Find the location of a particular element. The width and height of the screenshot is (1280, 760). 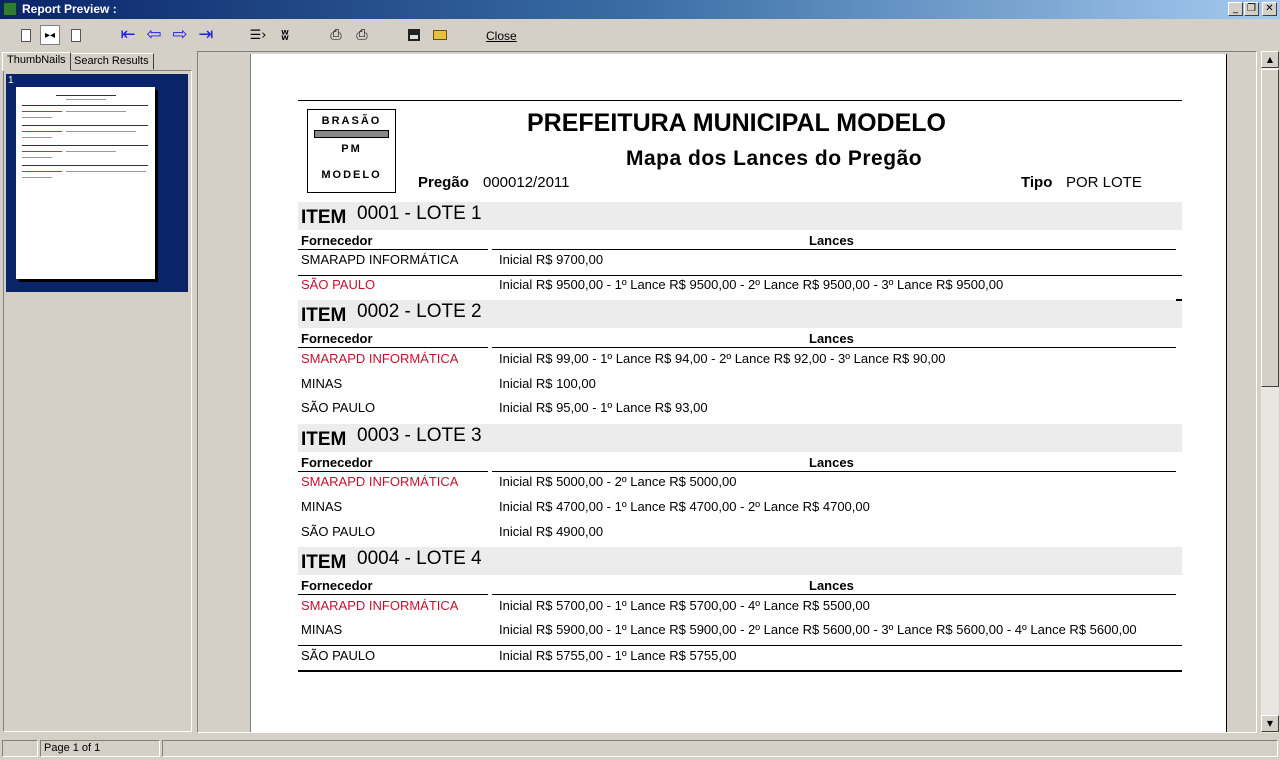

find-button: ʬ is located at coordinates (285, 35).